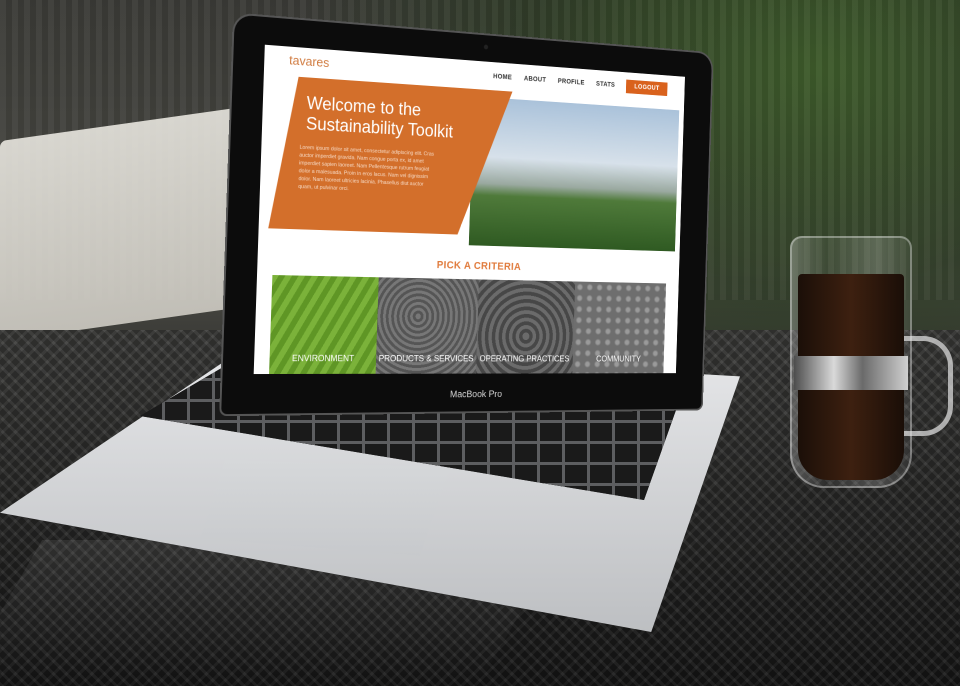 Image resolution: width=960 pixels, height=686 pixels. Describe the element at coordinates (426, 358) in the screenshot. I see `tile-label: PRODUCTS & SERVICES` at that location.